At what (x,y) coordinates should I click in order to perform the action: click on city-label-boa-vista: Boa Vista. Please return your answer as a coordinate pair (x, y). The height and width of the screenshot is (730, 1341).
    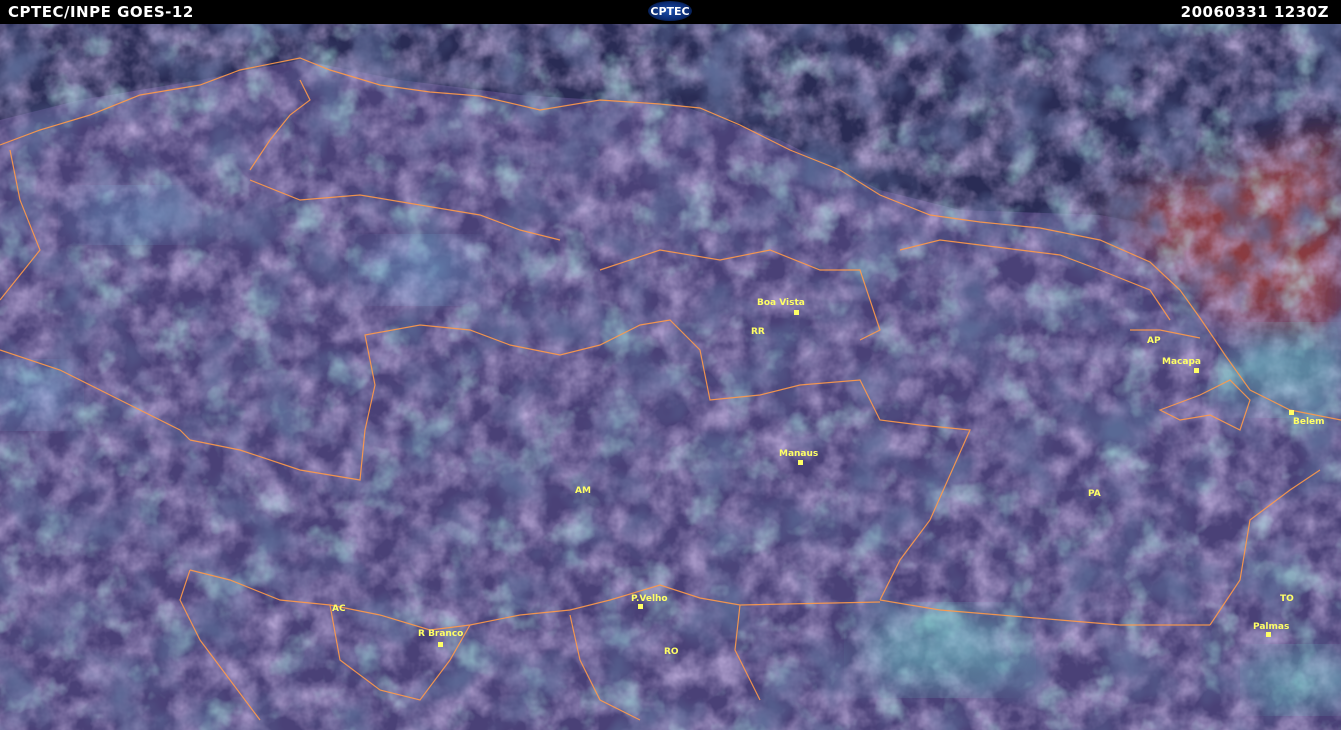
    Looking at the image, I should click on (781, 303).